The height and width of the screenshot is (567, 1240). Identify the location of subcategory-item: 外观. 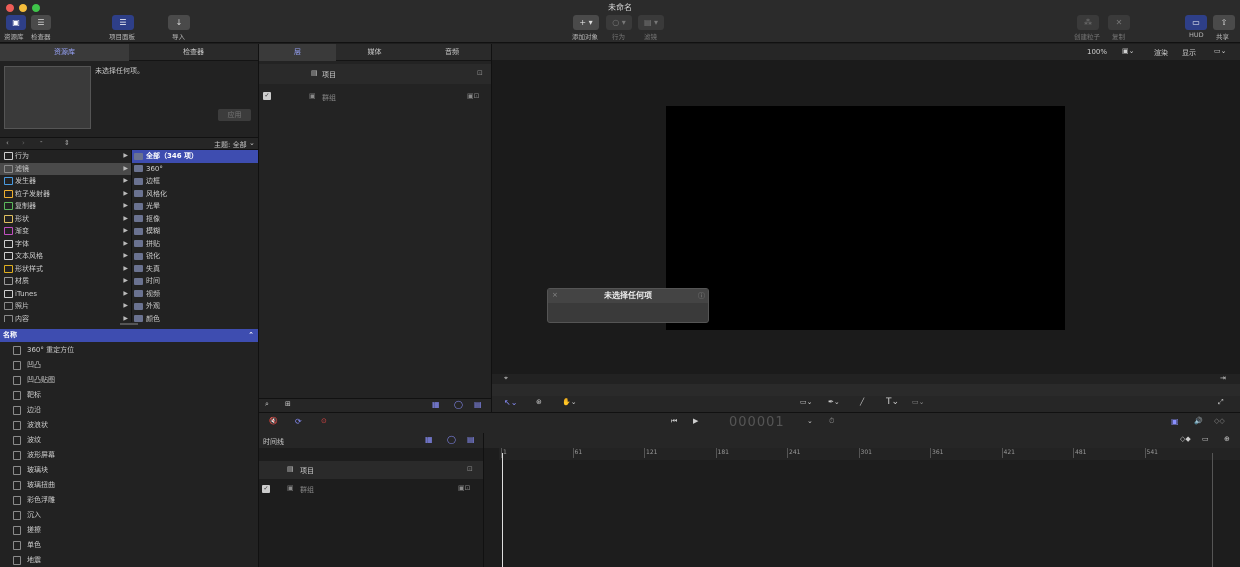
(195, 306).